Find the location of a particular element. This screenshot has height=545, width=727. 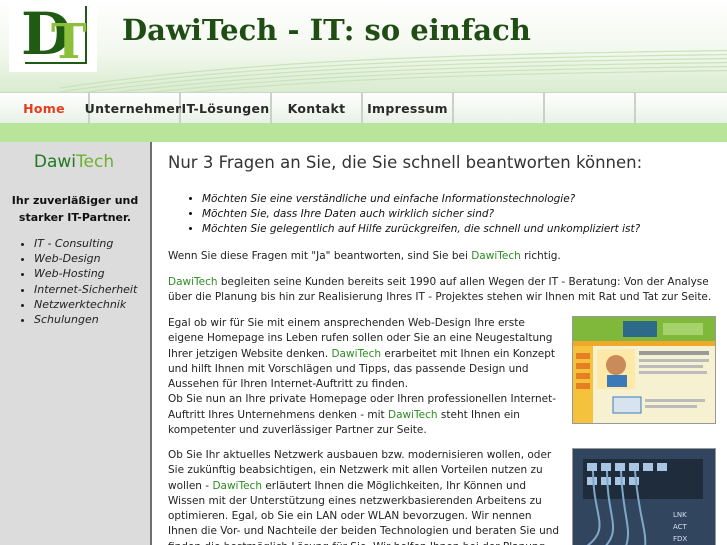

intro-text-end: richtig. is located at coordinates (540, 256).